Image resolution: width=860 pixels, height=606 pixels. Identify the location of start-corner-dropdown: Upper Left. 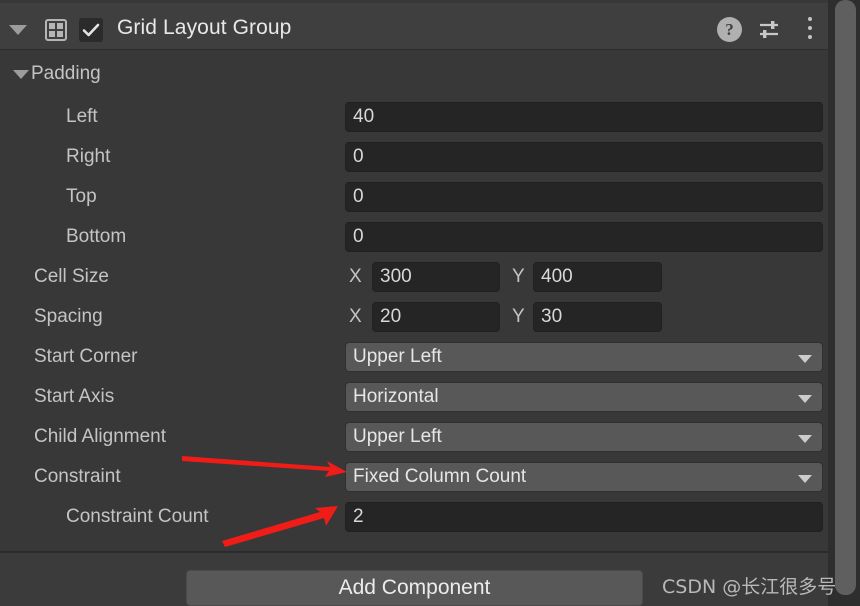
(584, 357).